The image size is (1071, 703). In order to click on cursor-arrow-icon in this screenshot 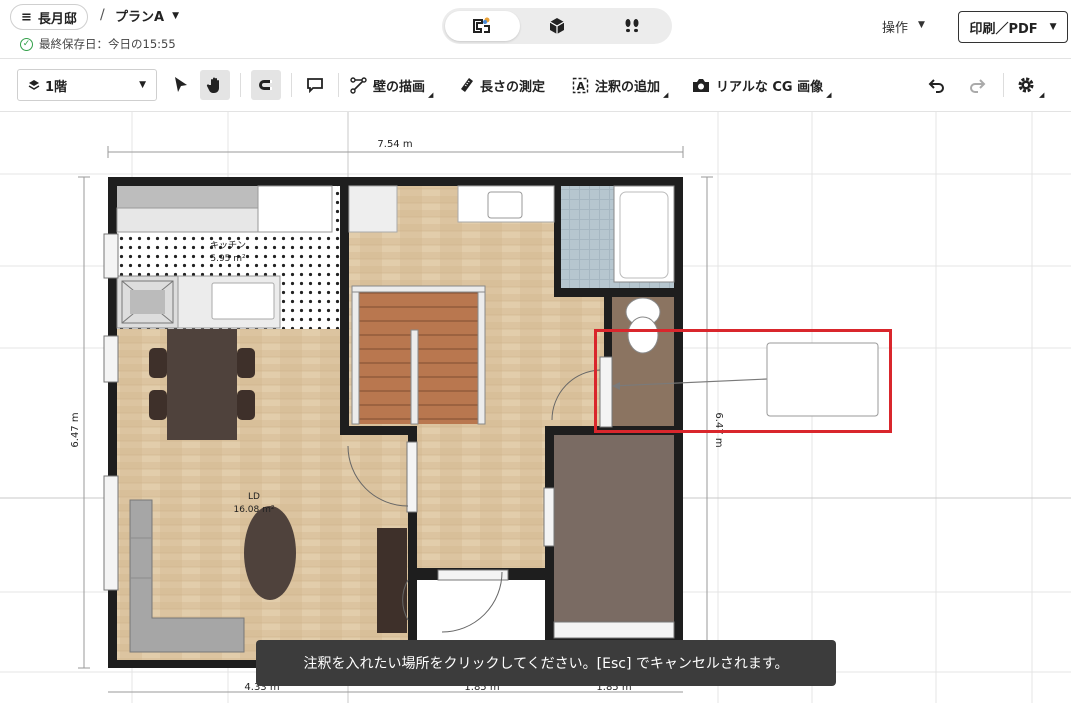, I will do `click(181, 84)`.